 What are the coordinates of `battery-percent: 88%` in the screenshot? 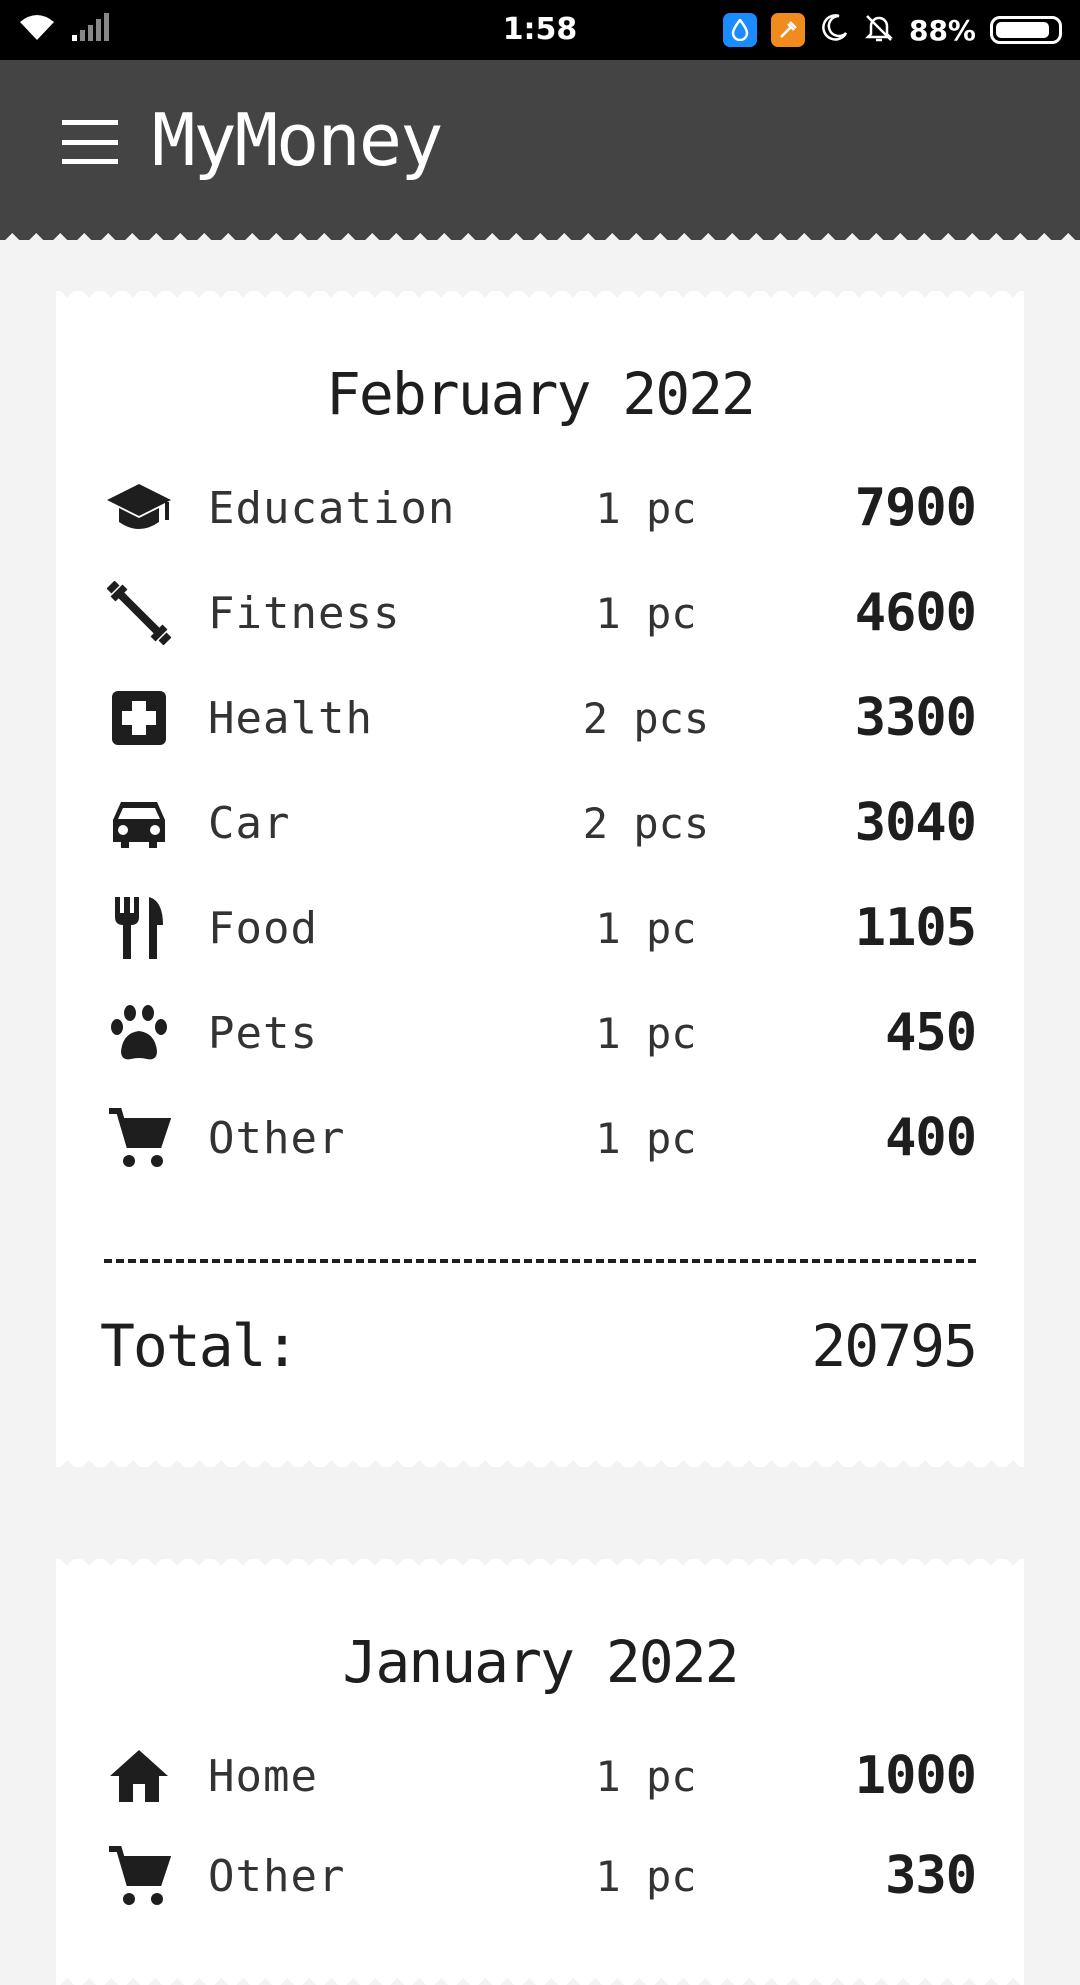 It's located at (942, 30).